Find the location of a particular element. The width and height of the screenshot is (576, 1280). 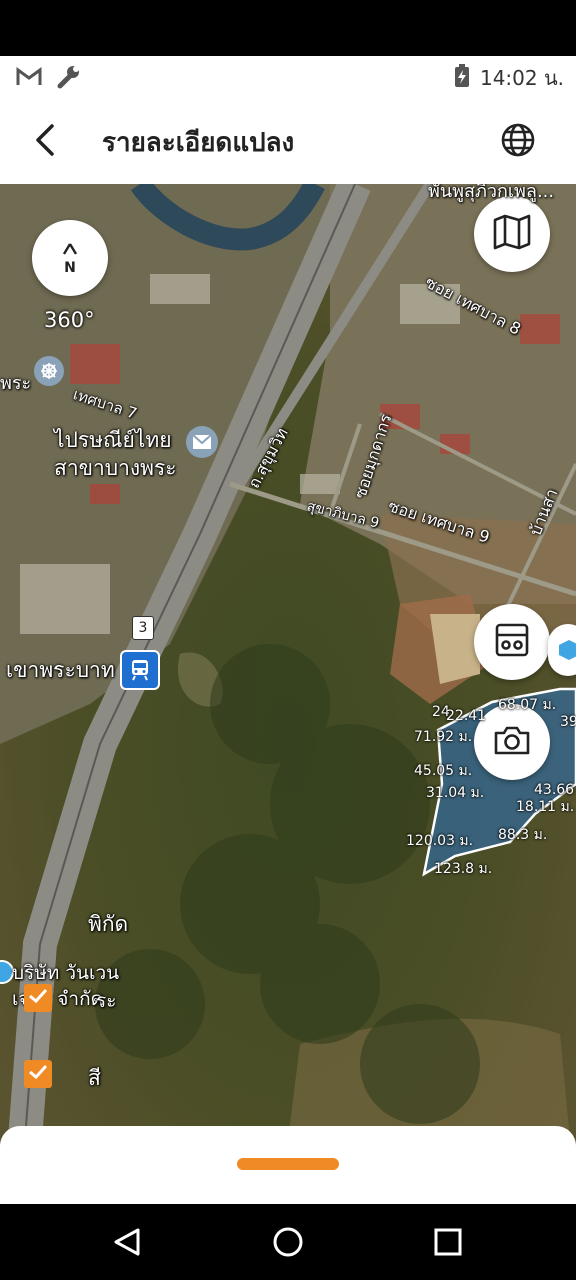

measurement-label: 18.11 ม. is located at coordinates (545, 807).